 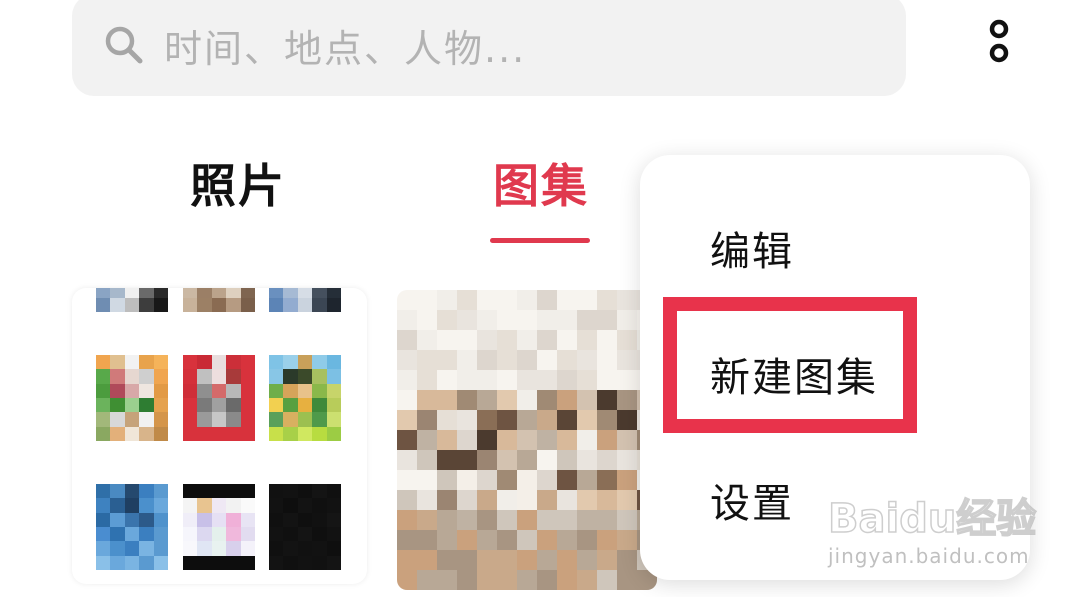 I want to click on search-icon, so click(x=124, y=45).